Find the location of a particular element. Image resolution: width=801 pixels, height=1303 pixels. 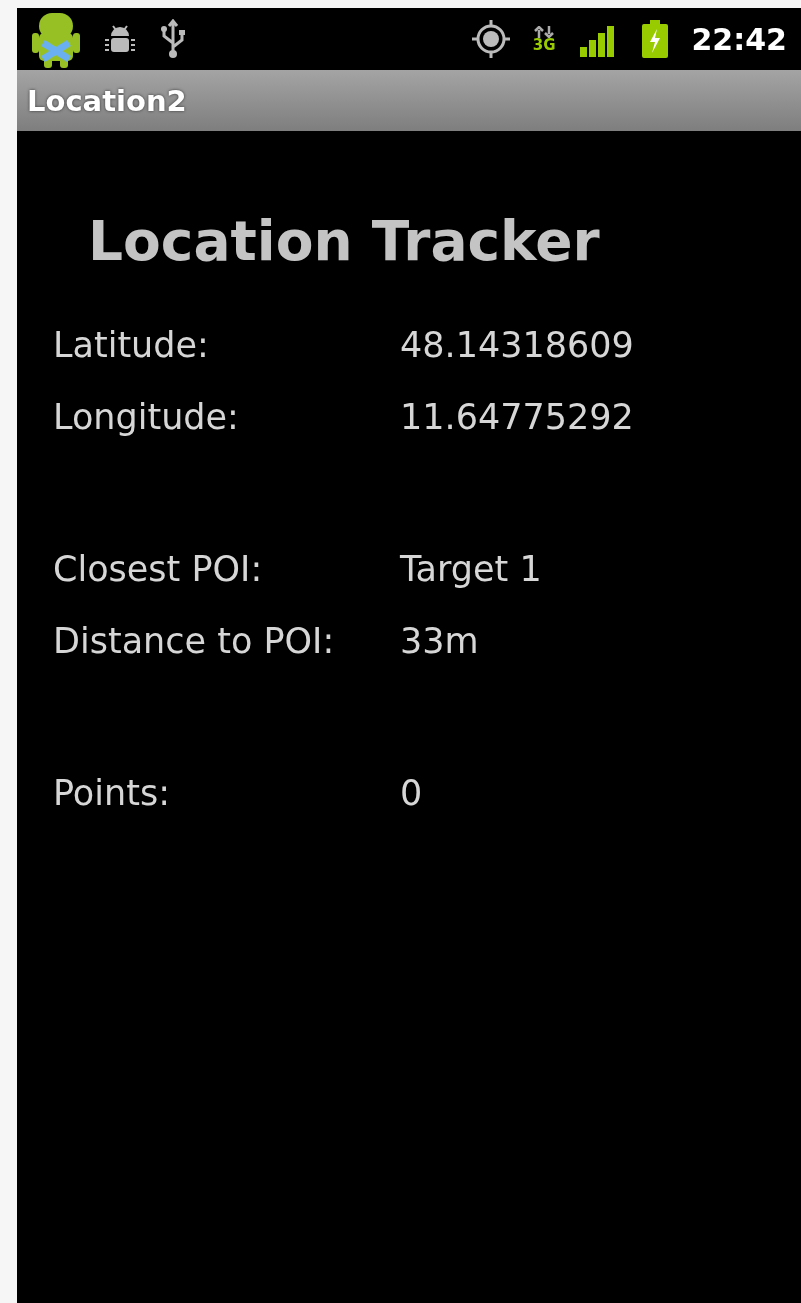

battery-charging-icon is located at coordinates (654, 39).